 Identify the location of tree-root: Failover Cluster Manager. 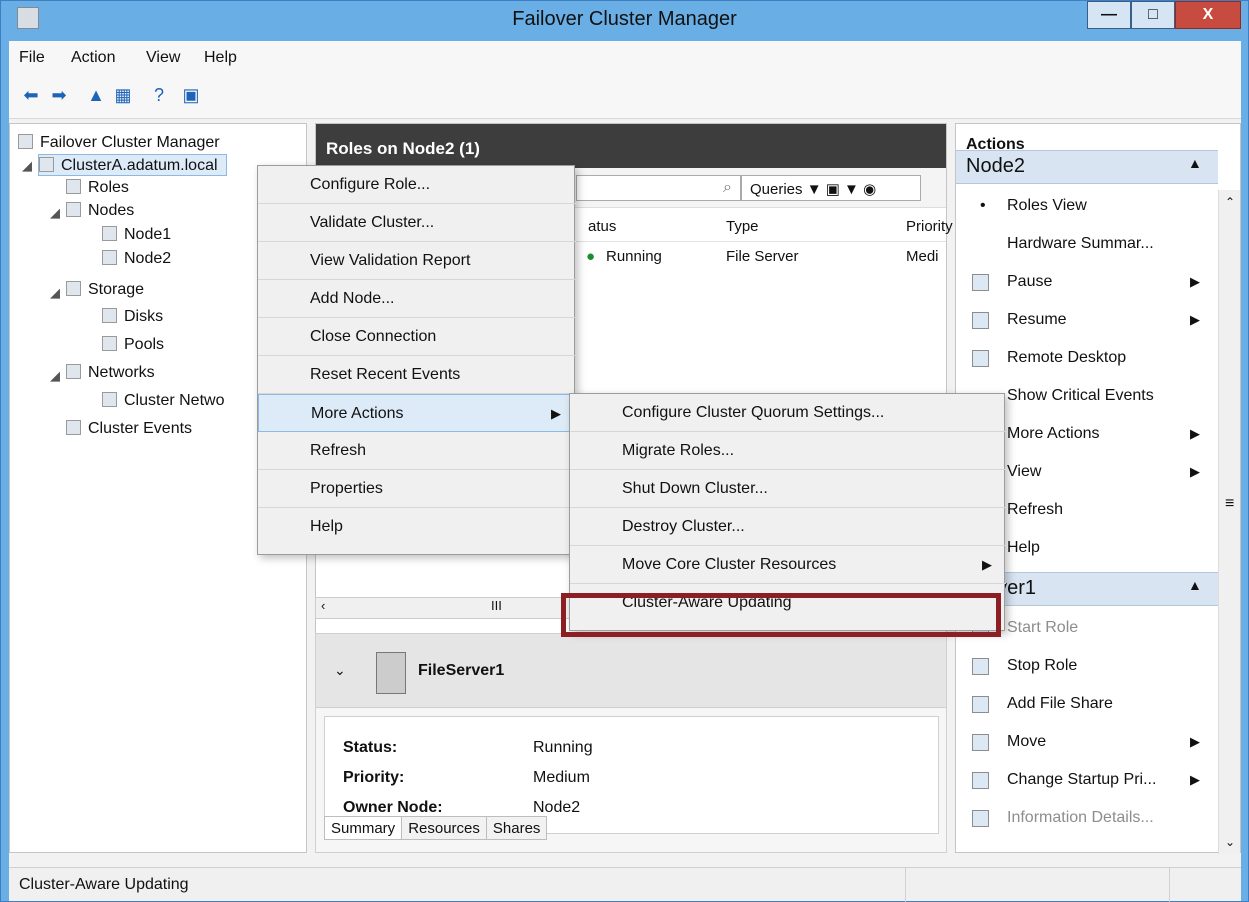
(119, 143).